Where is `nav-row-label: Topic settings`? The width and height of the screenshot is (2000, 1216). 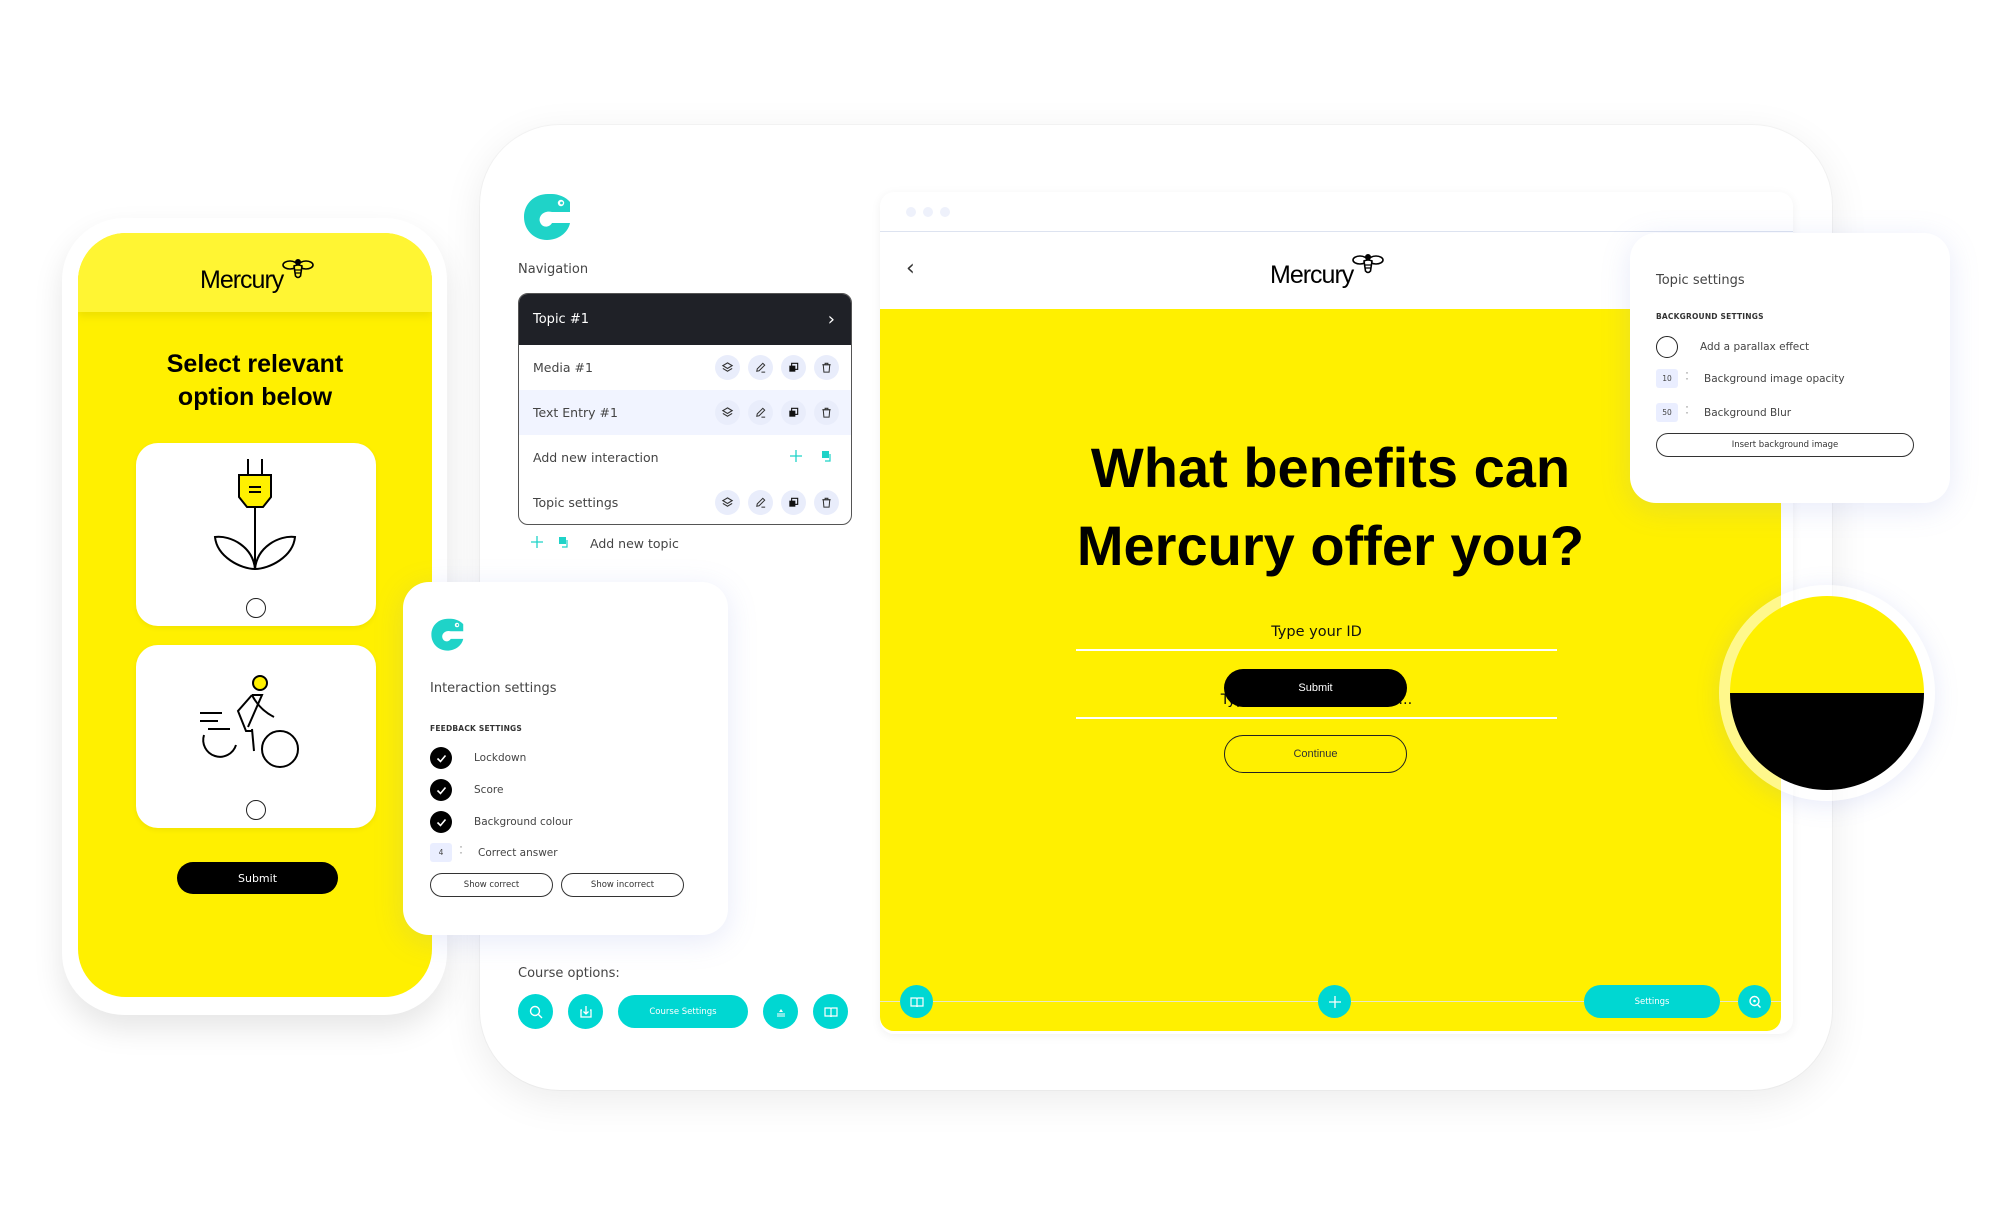
nav-row-label: Topic settings is located at coordinates (576, 502).